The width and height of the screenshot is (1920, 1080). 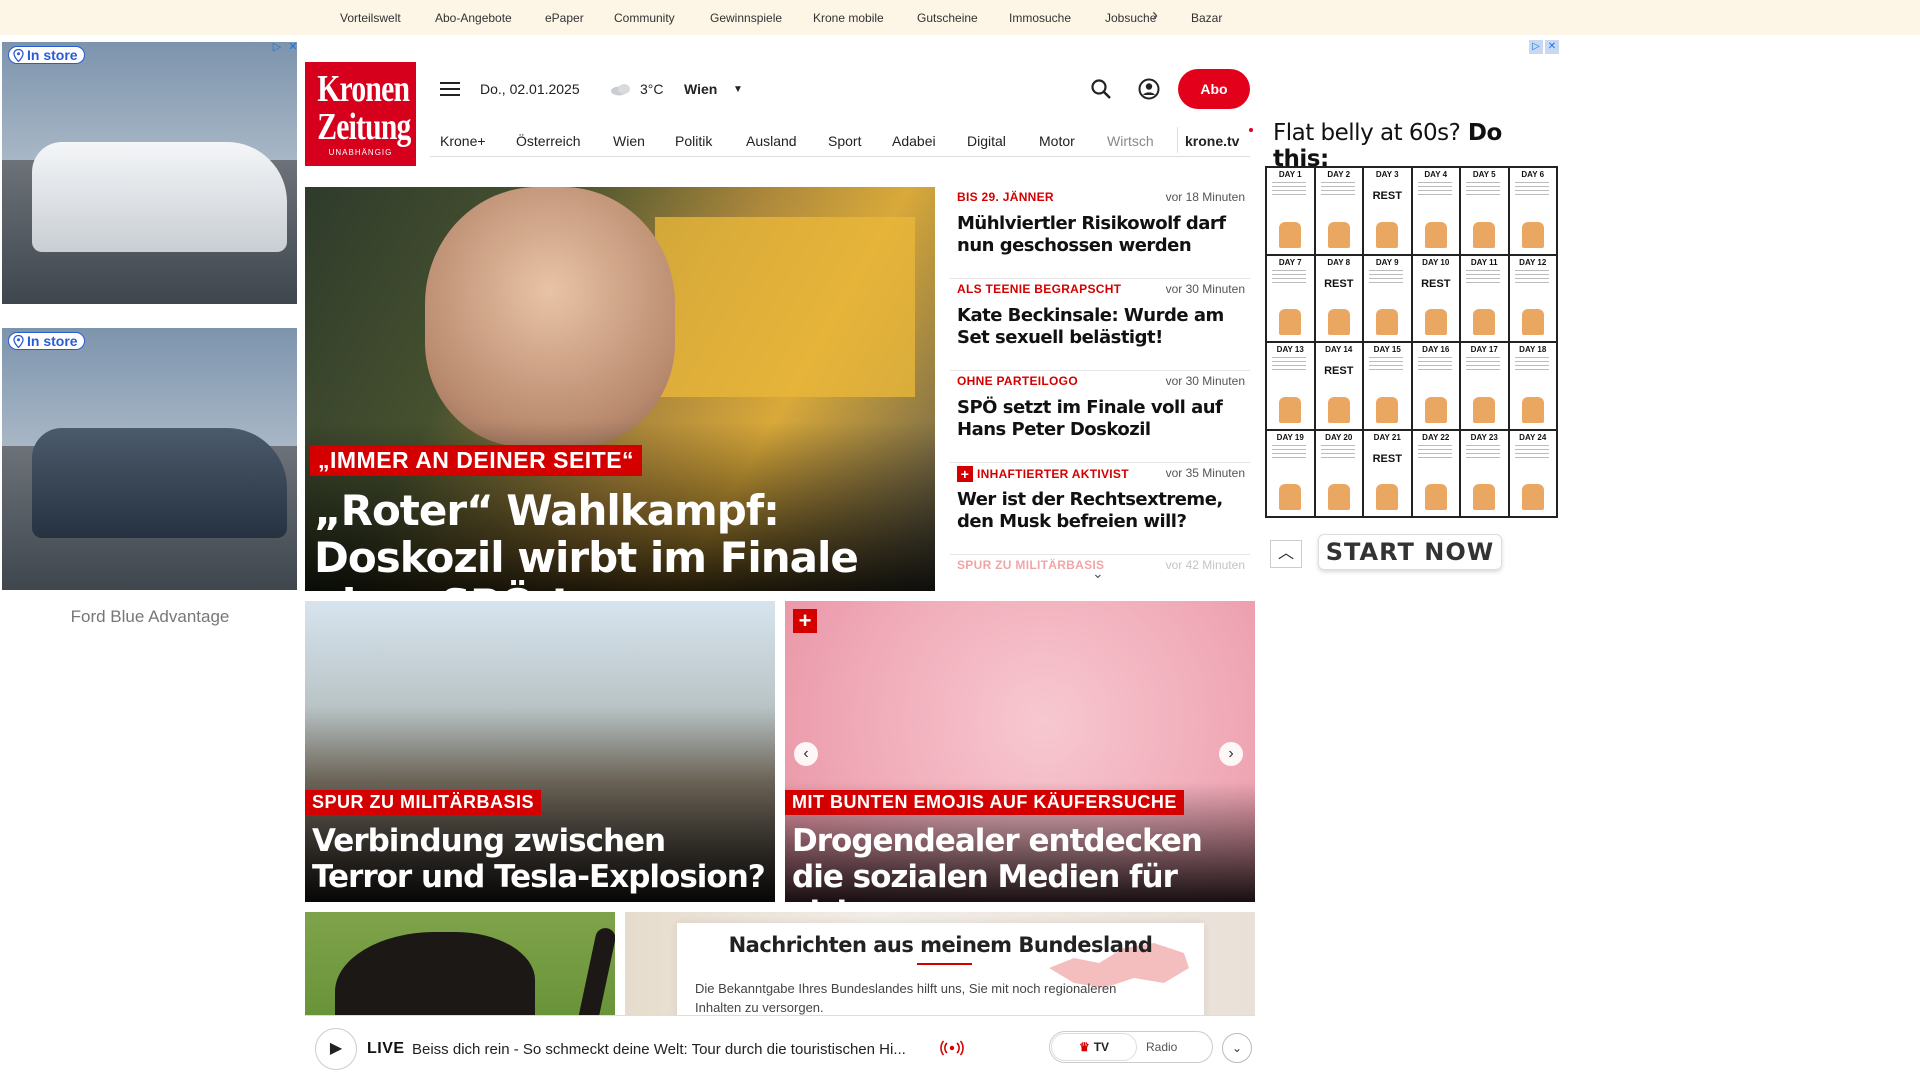 I want to click on live-label: LIVE, so click(x=386, y=1048).